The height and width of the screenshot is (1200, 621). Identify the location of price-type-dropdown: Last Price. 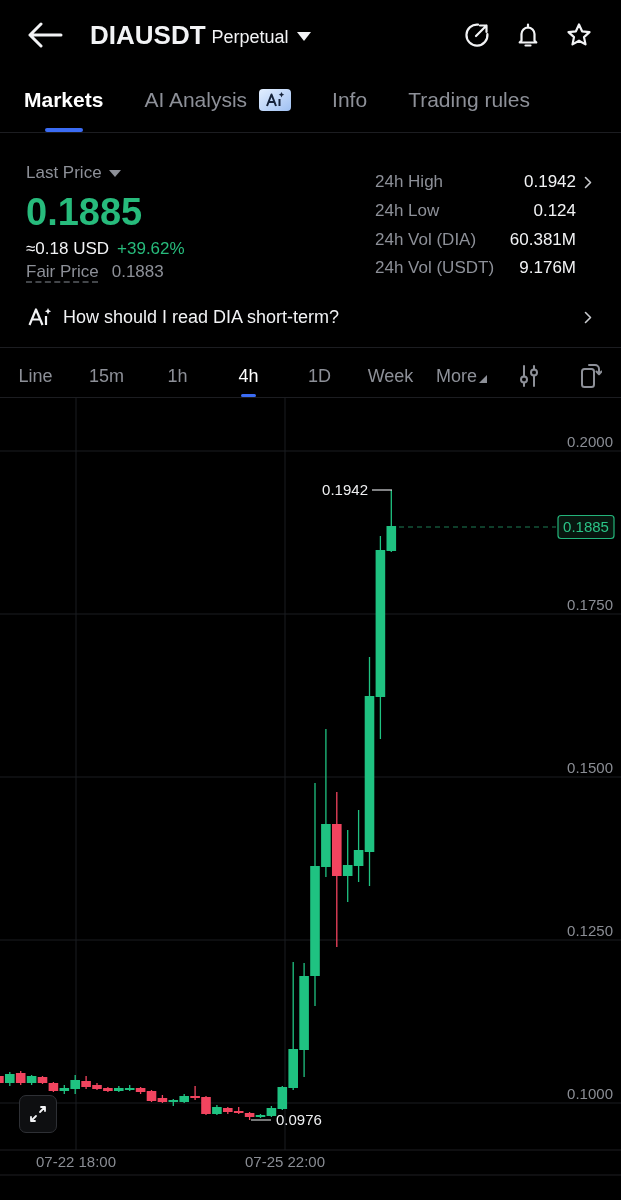
(73, 173).